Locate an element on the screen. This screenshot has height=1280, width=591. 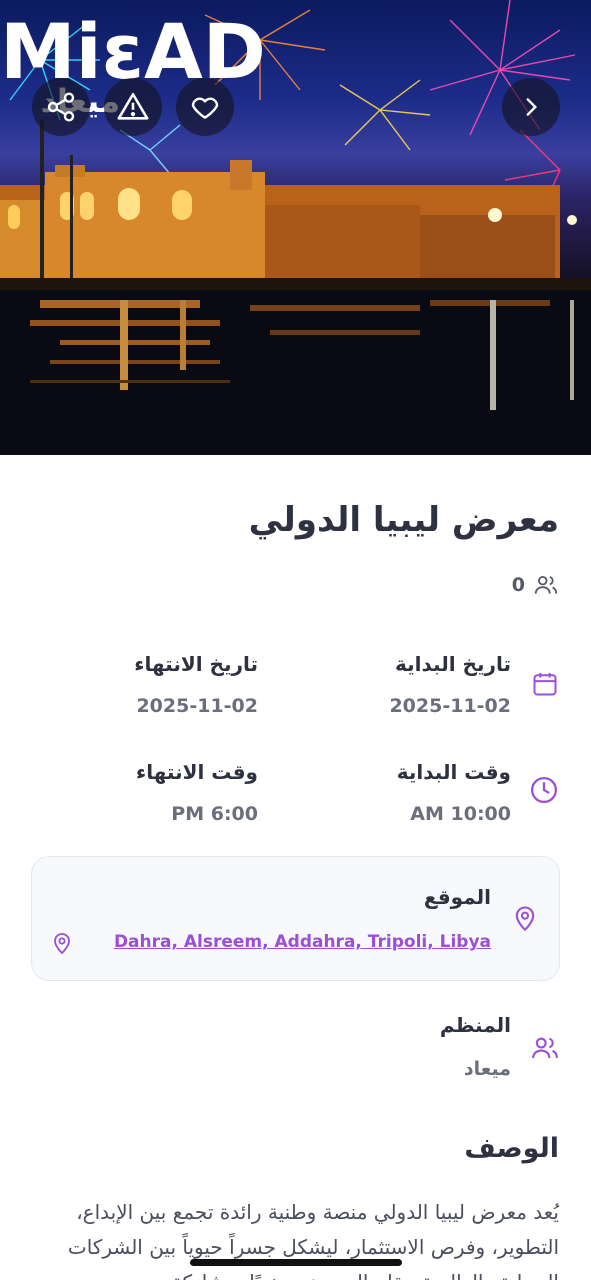
end-time-value: PM 6:00 is located at coordinates (214, 814).